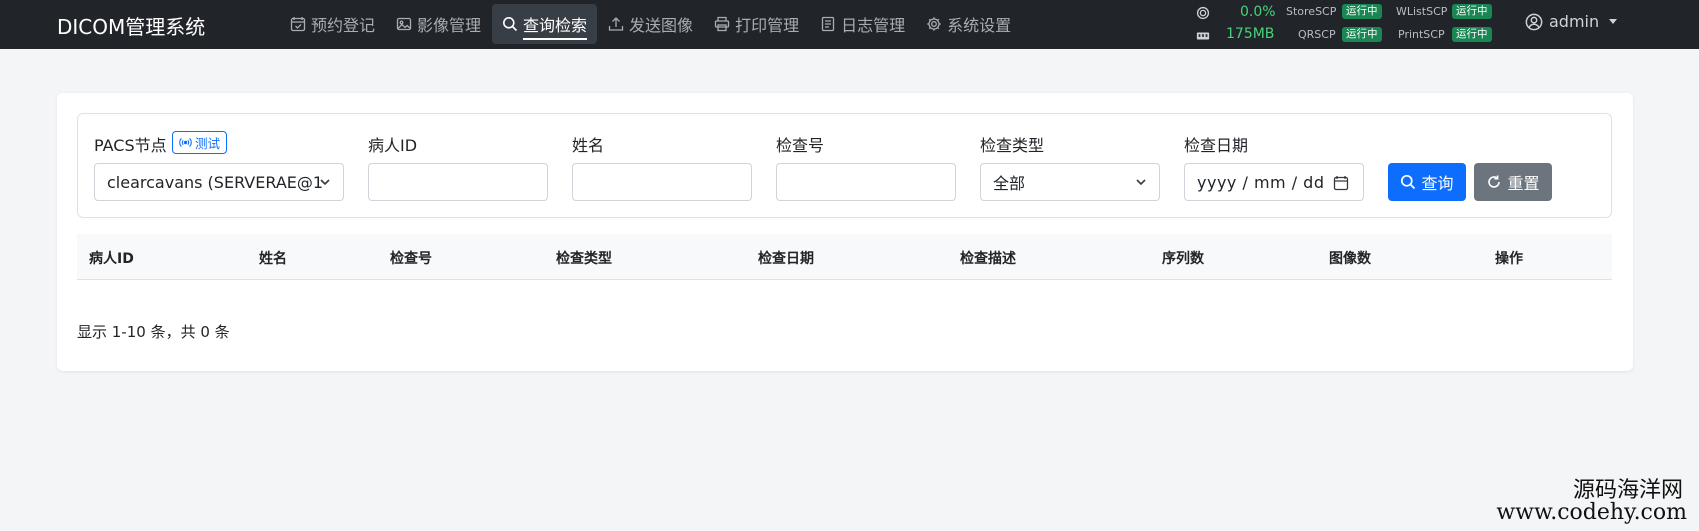 The image size is (1699, 531). What do you see at coordinates (722, 24) in the screenshot?
I see `printer-icon` at bounding box center [722, 24].